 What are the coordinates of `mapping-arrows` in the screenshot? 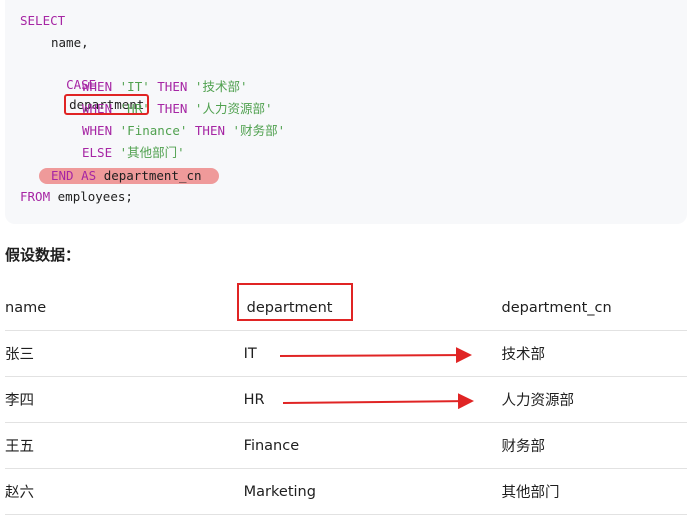 It's located at (376, 378).